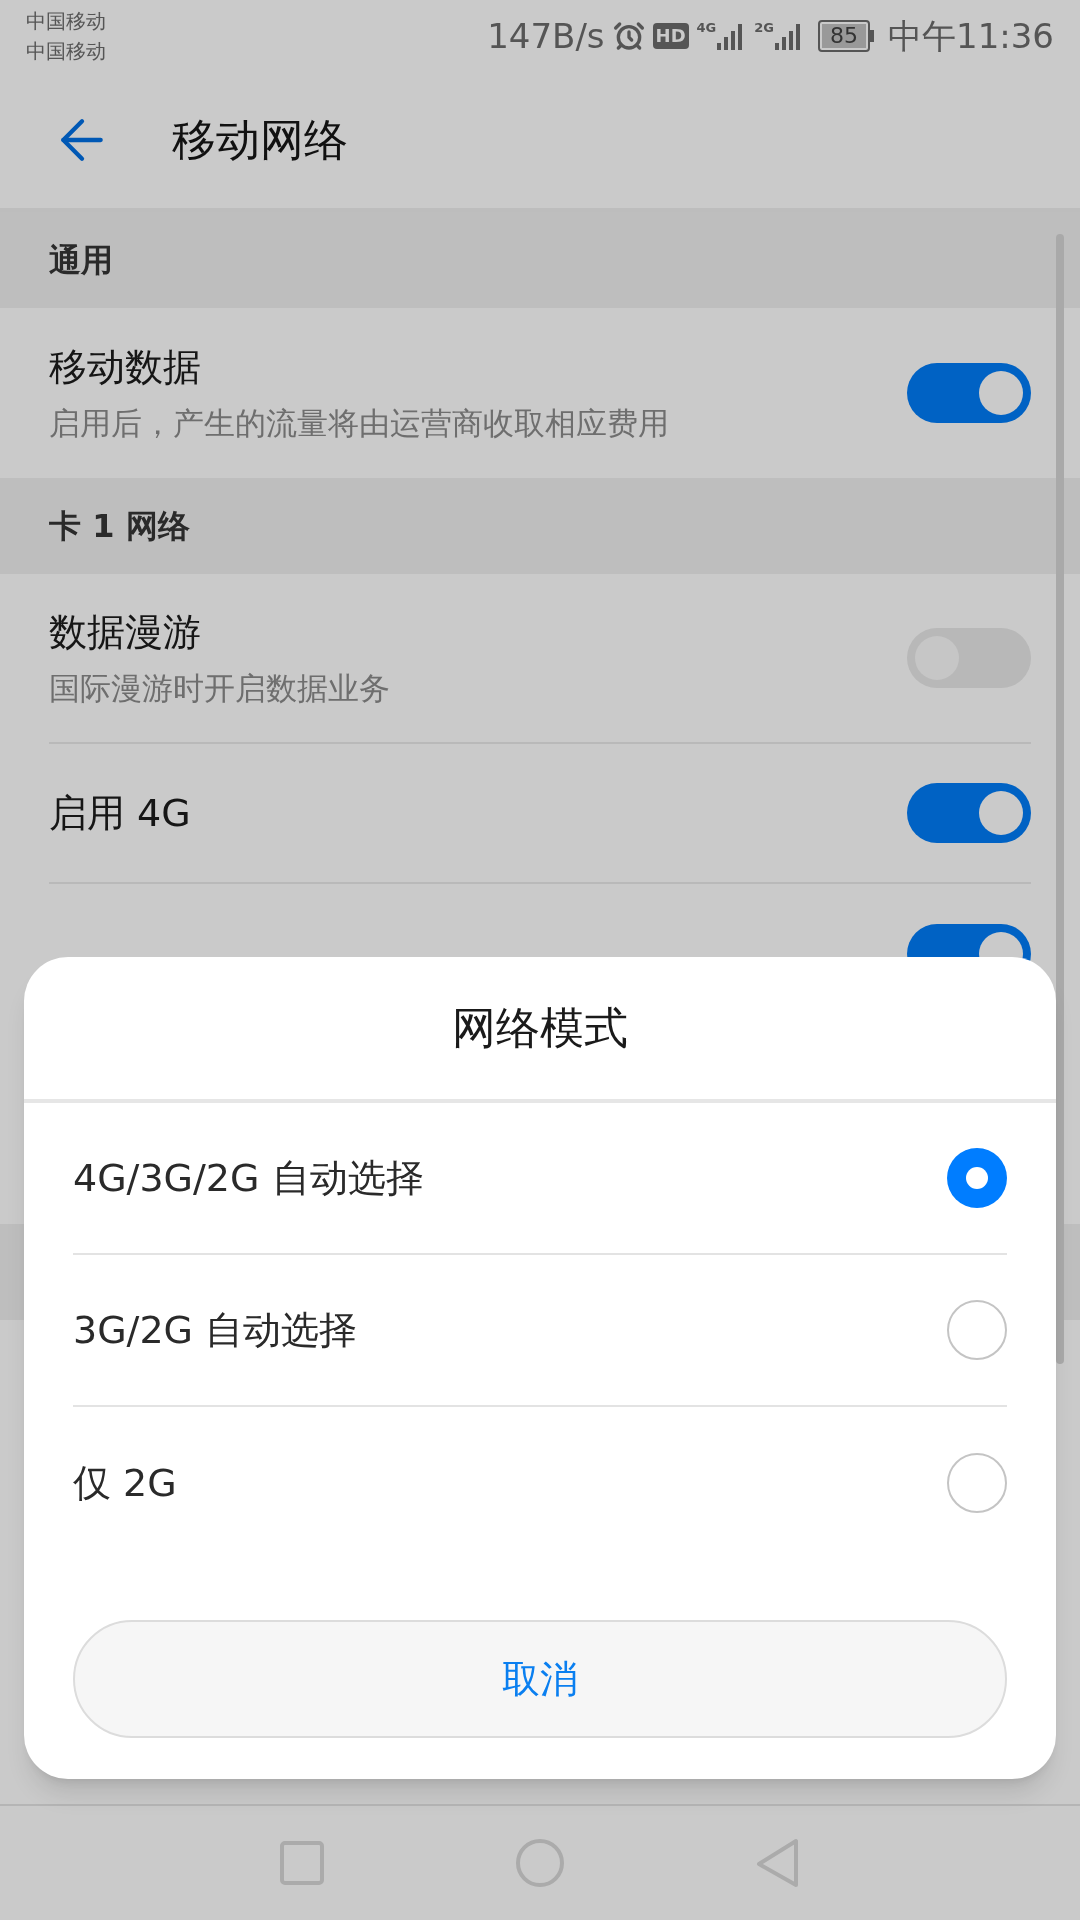 This screenshot has width=1080, height=1920. I want to click on section-header: 卡 1 网络, so click(119, 526).